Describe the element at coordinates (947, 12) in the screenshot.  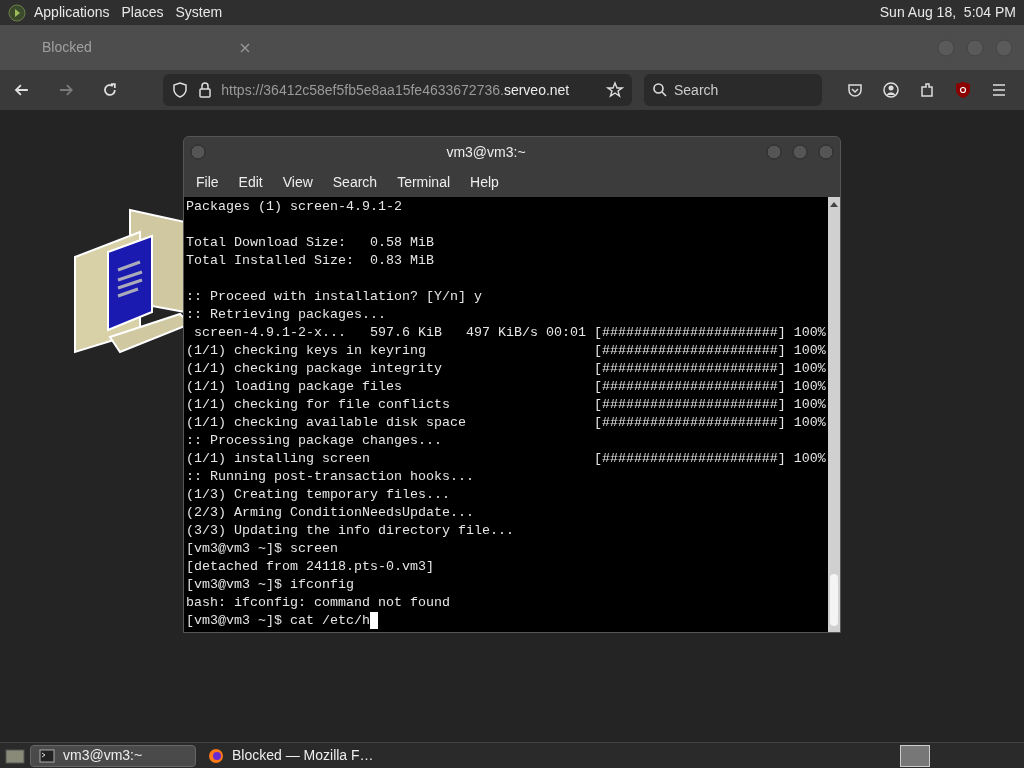
I see `clock: Sun Aug 18, 5:04 PM` at that location.